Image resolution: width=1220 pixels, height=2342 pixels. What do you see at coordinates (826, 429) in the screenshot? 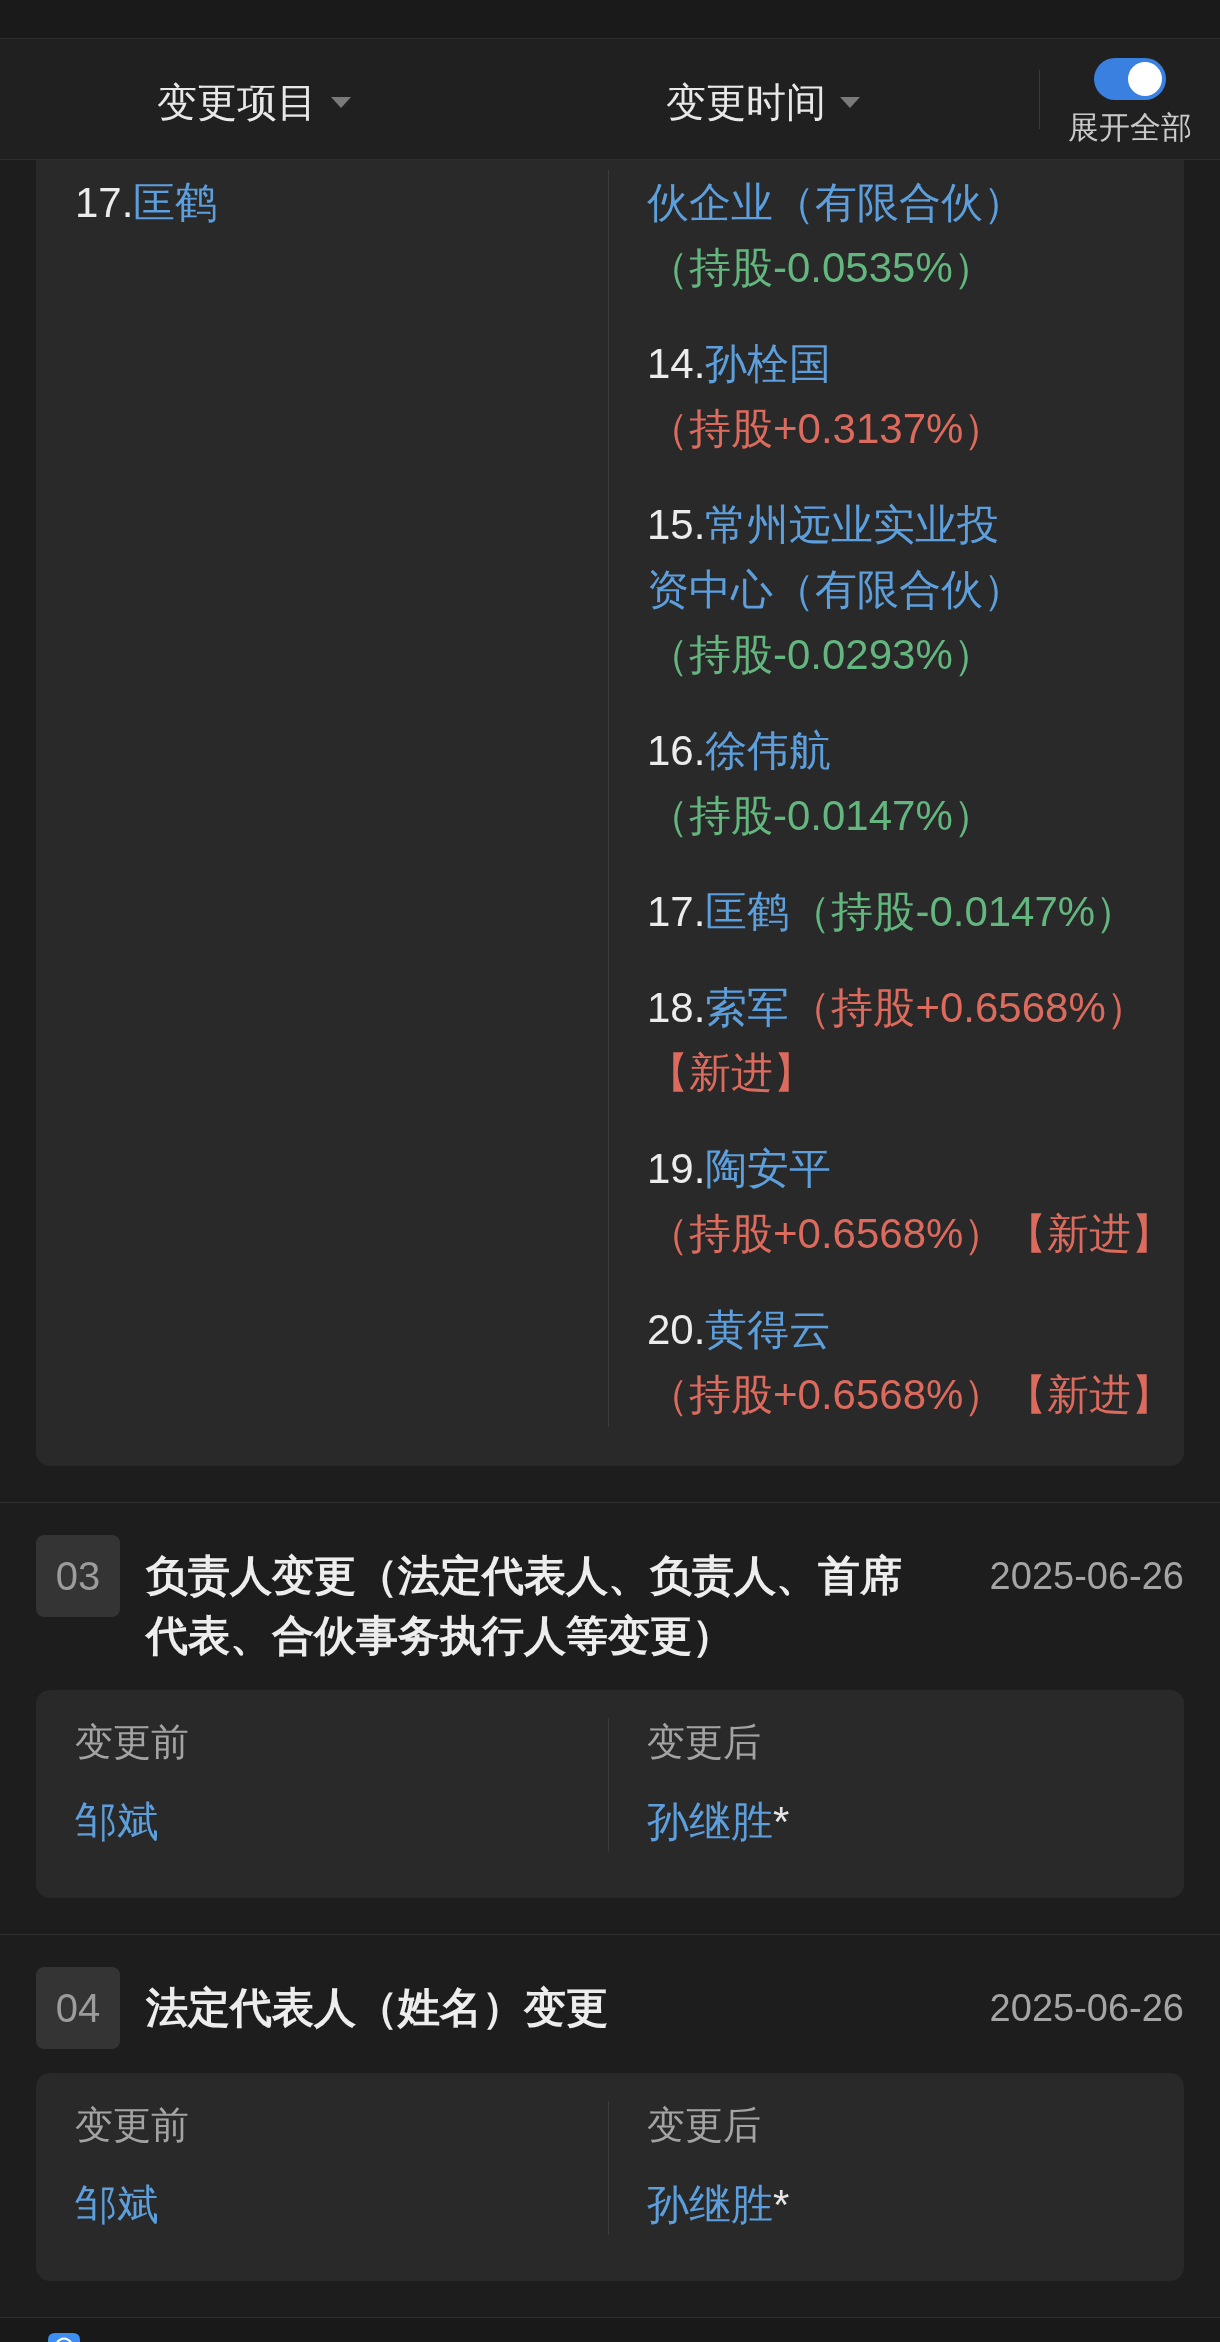
I see `shareholding-change: （持股+0.3137%）` at bounding box center [826, 429].